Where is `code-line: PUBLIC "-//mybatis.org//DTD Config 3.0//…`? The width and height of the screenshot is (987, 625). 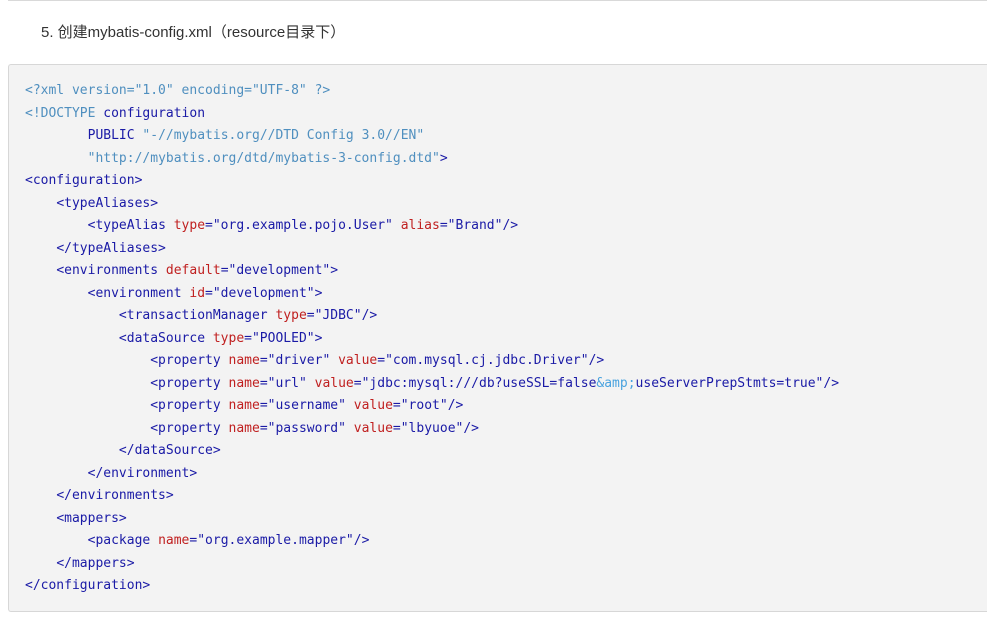
code-line: PUBLIC "-//mybatis.org//DTD Config 3.0//… is located at coordinates (506, 136).